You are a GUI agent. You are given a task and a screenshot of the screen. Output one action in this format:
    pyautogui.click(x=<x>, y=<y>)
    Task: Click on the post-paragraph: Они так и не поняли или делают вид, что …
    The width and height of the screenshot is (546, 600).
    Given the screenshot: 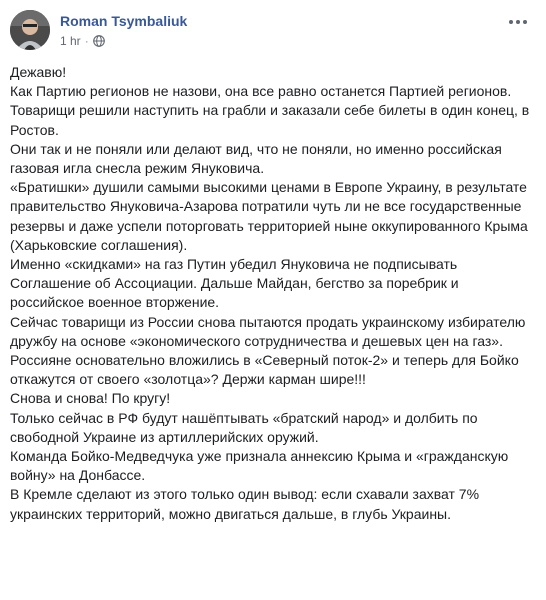 What is the action you would take?
    pyautogui.click(x=256, y=158)
    